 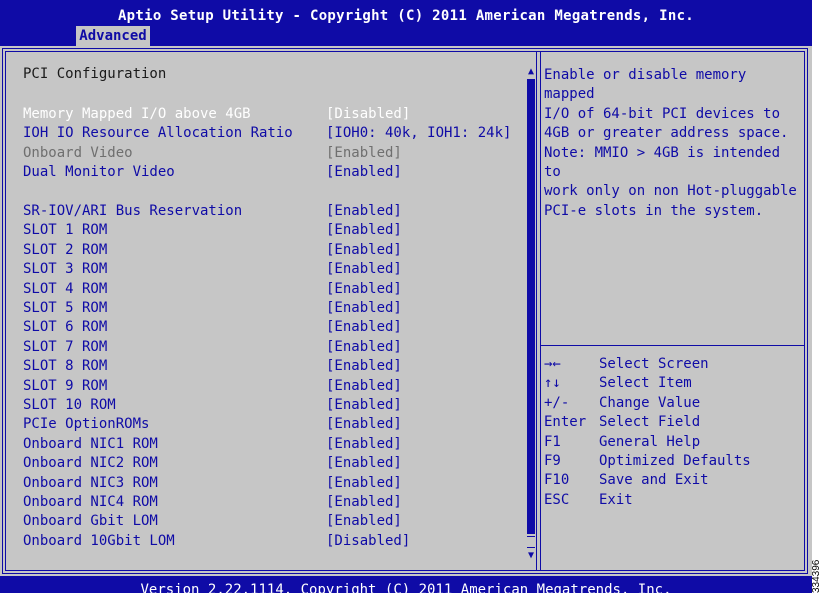 What do you see at coordinates (654, 480) in the screenshot?
I see `key-desc: Save and Exit` at bounding box center [654, 480].